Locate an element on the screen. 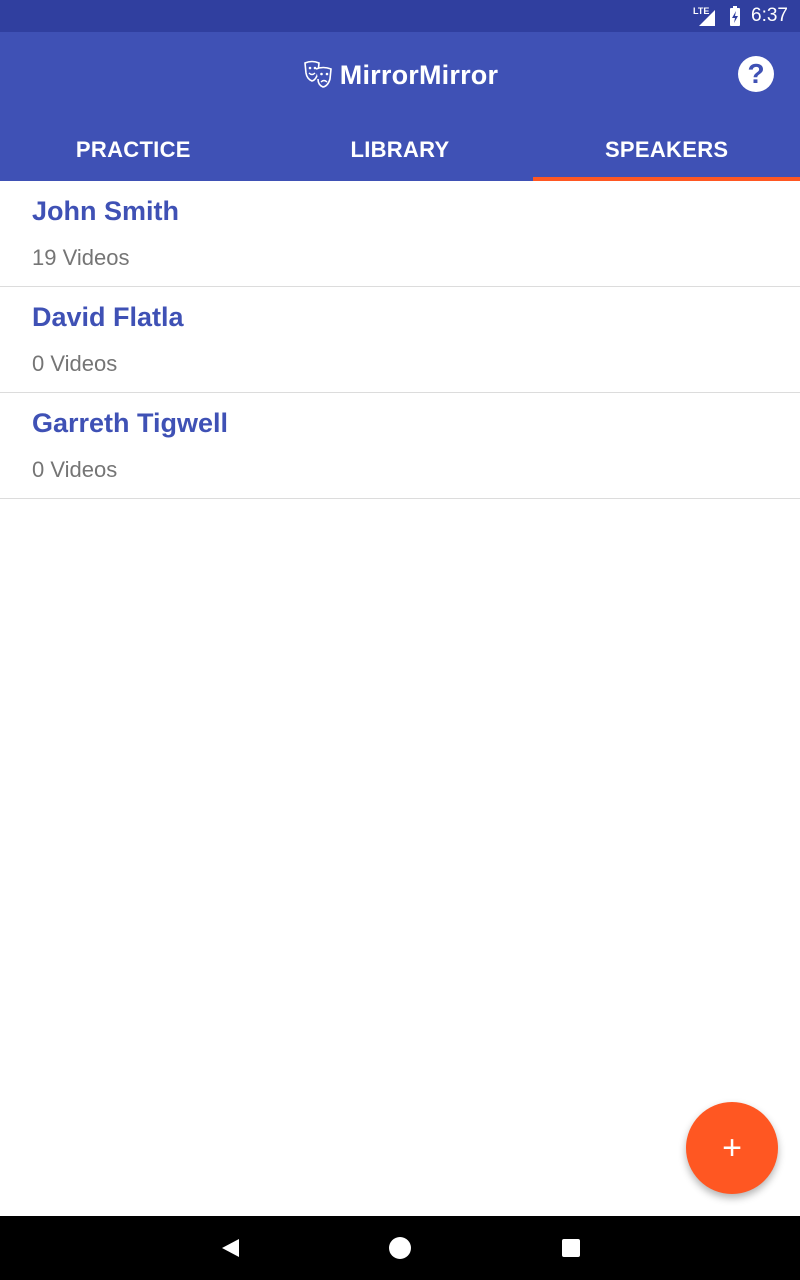 This screenshot has height=1280, width=800. title-row: MirrorMirror is located at coordinates (400, 75).